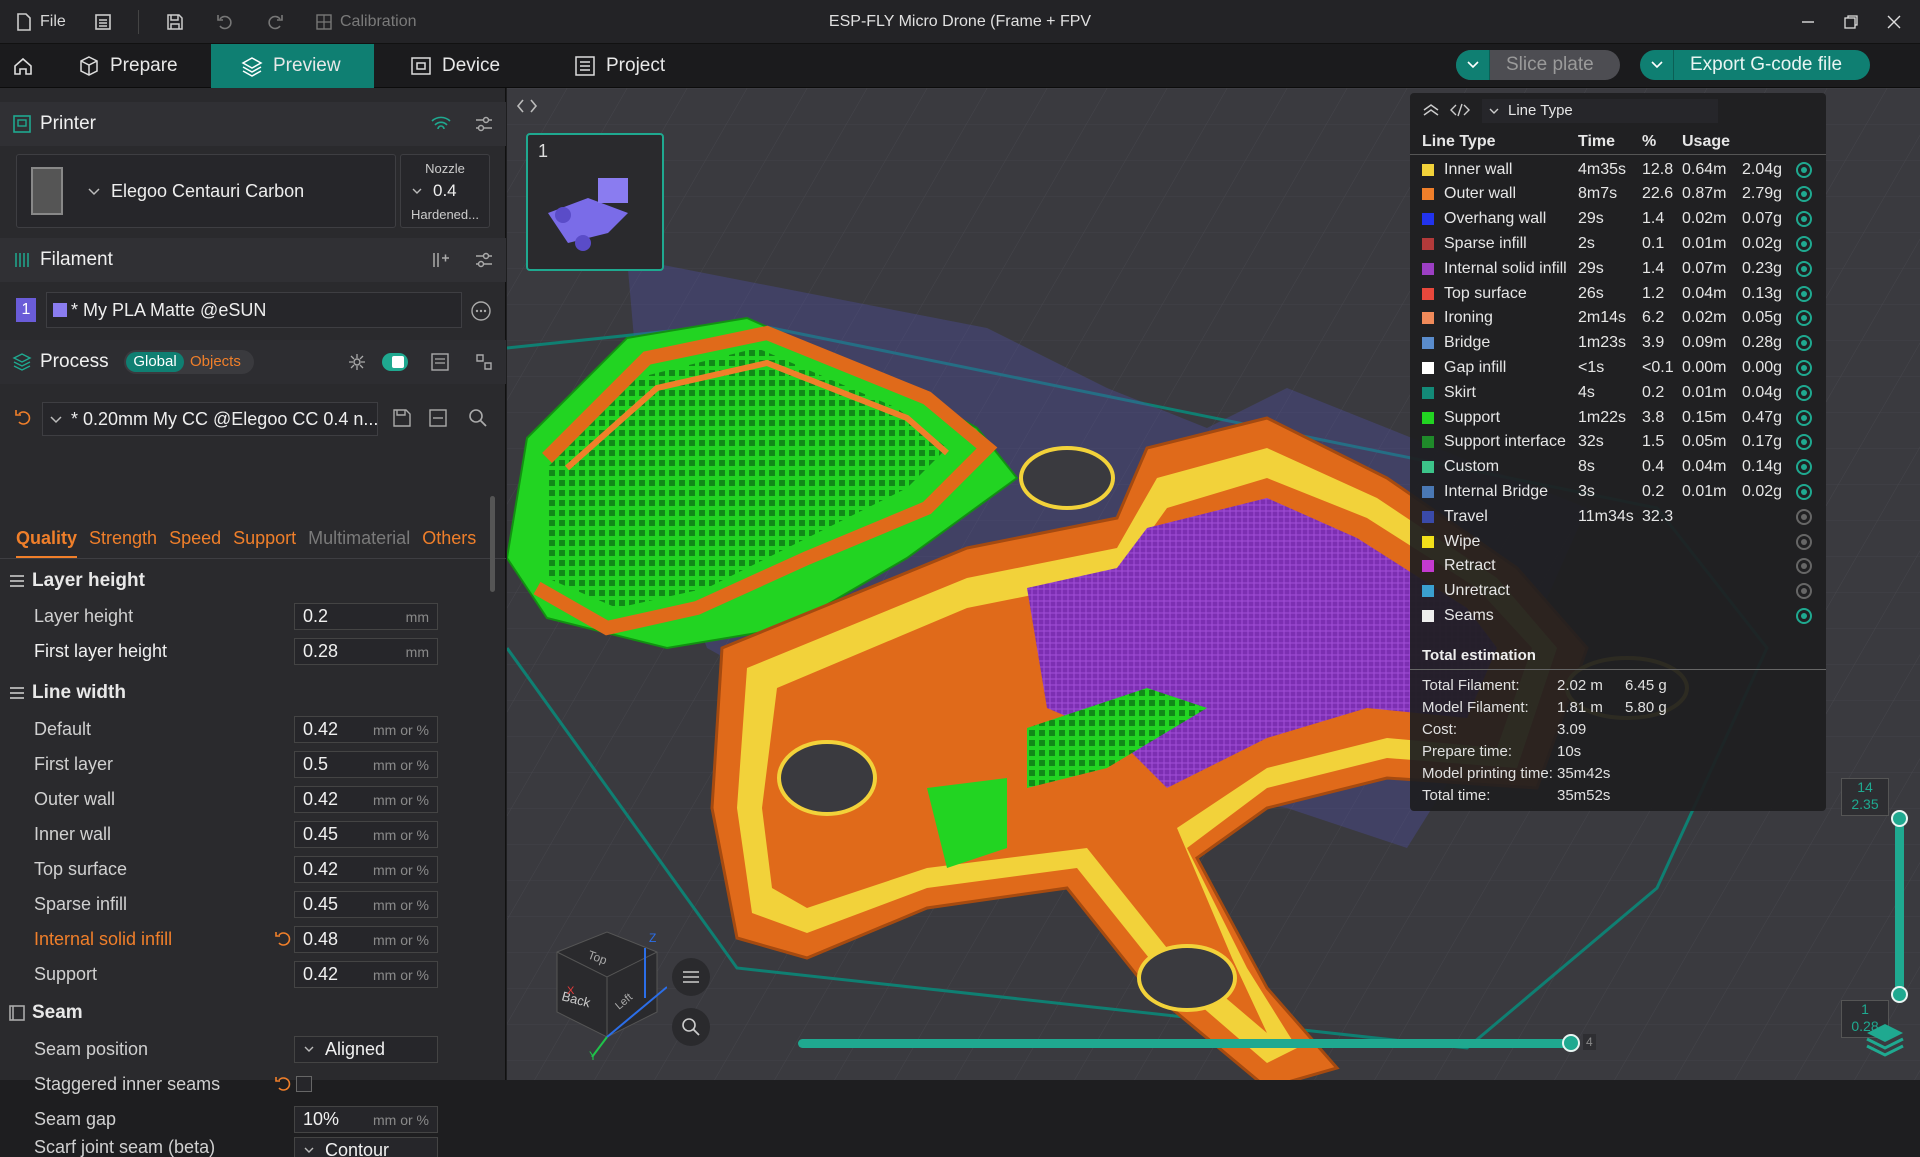  Describe the element at coordinates (103, 22) in the screenshot. I see `menu-icon` at that location.